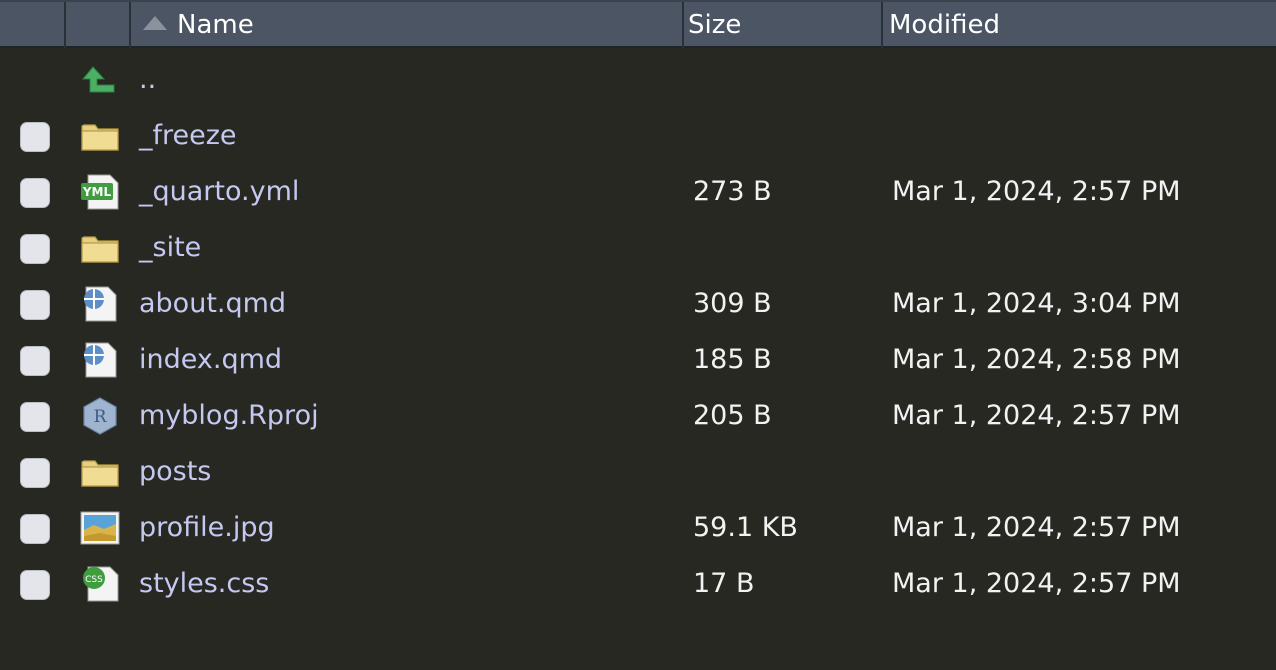 This screenshot has height=670, width=1276. Describe the element at coordinates (745, 527) in the screenshot. I see `file-size: 59.1 KB` at that location.